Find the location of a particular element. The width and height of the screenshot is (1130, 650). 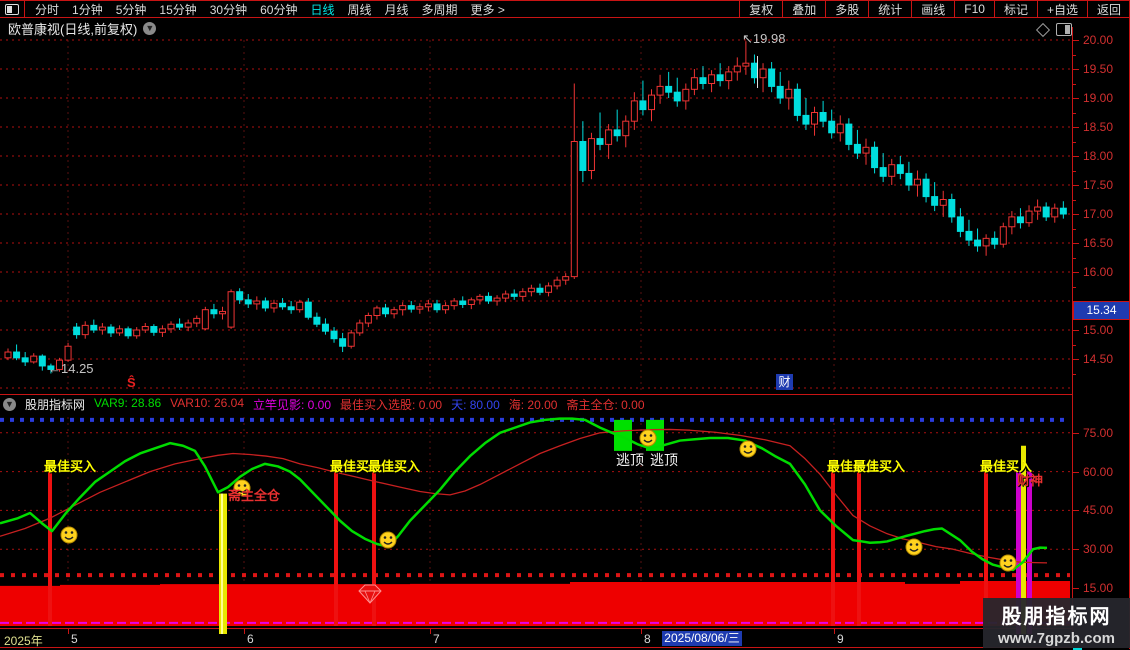

toolbar-item-15分钟: 15分钟 is located at coordinates (177, 9).